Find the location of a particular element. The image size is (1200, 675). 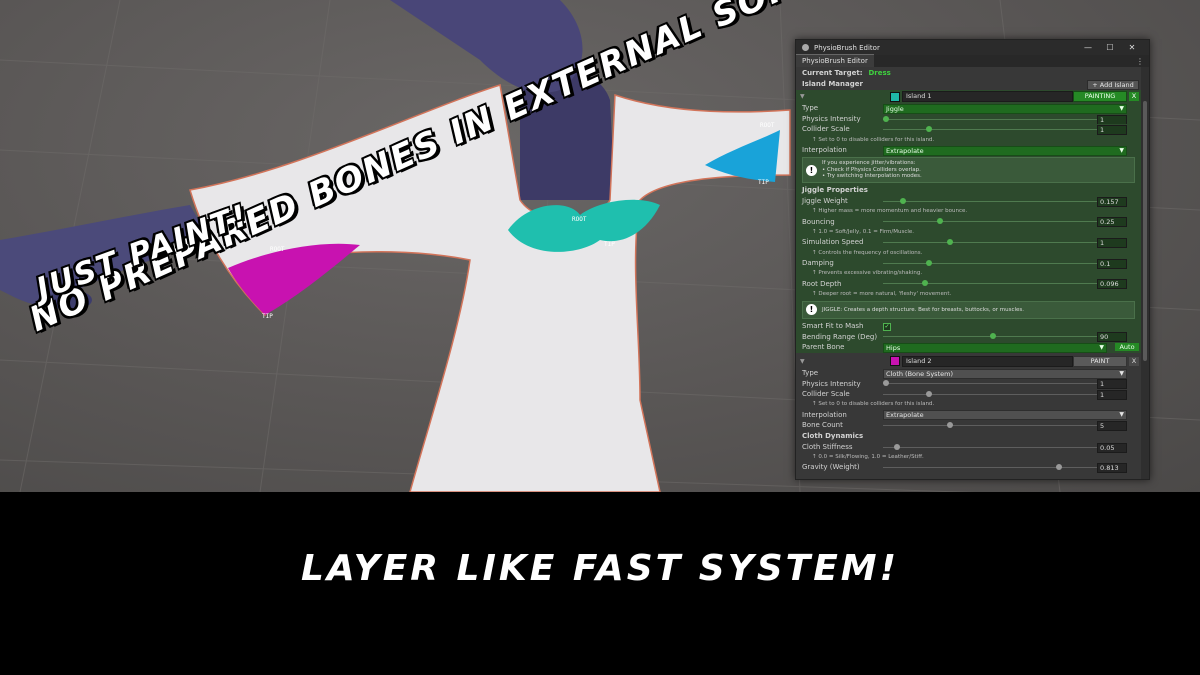

root-depth-value: 0.096 is located at coordinates (1112, 284).